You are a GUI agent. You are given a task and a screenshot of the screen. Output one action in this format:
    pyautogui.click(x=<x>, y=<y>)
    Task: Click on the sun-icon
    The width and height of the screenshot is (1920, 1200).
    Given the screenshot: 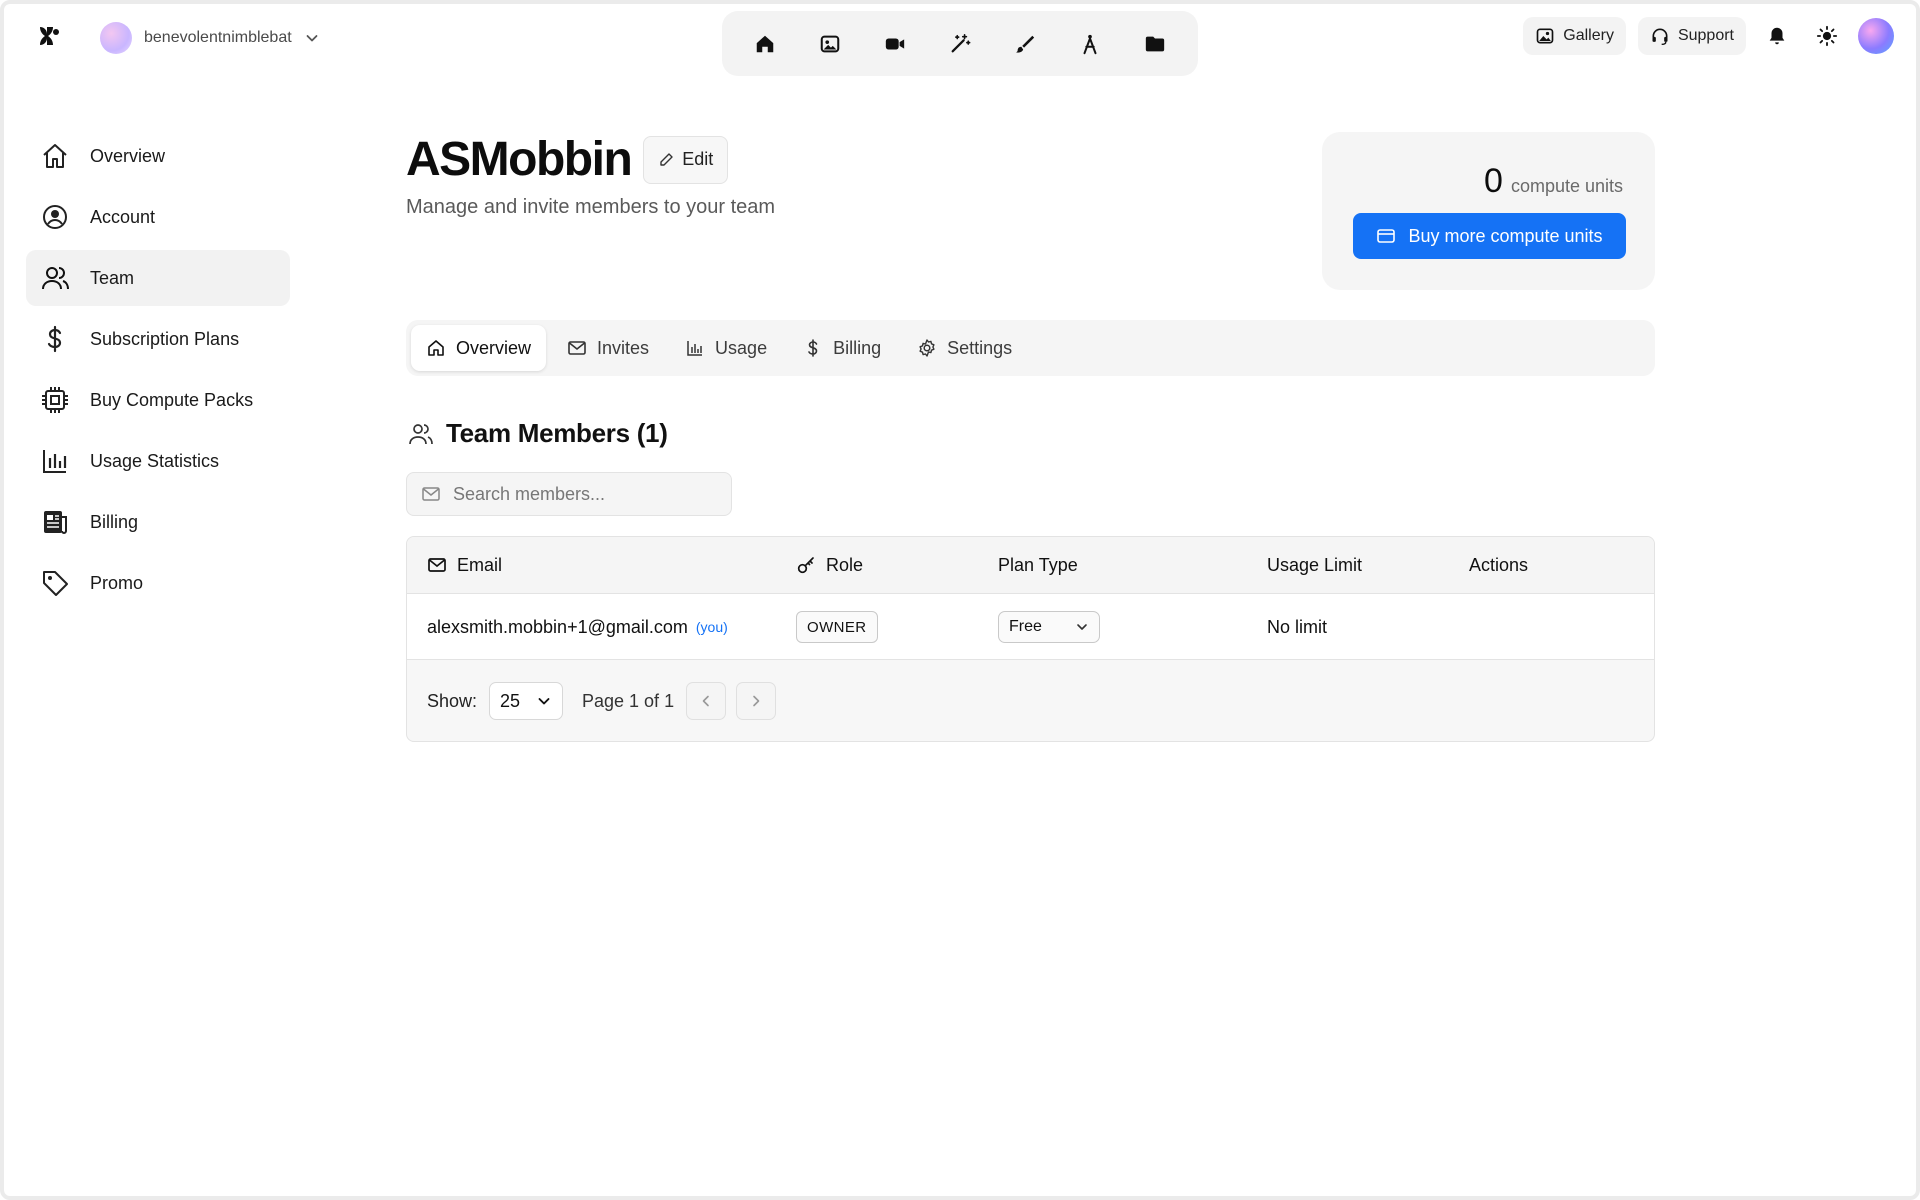 What is the action you would take?
    pyautogui.click(x=1827, y=36)
    